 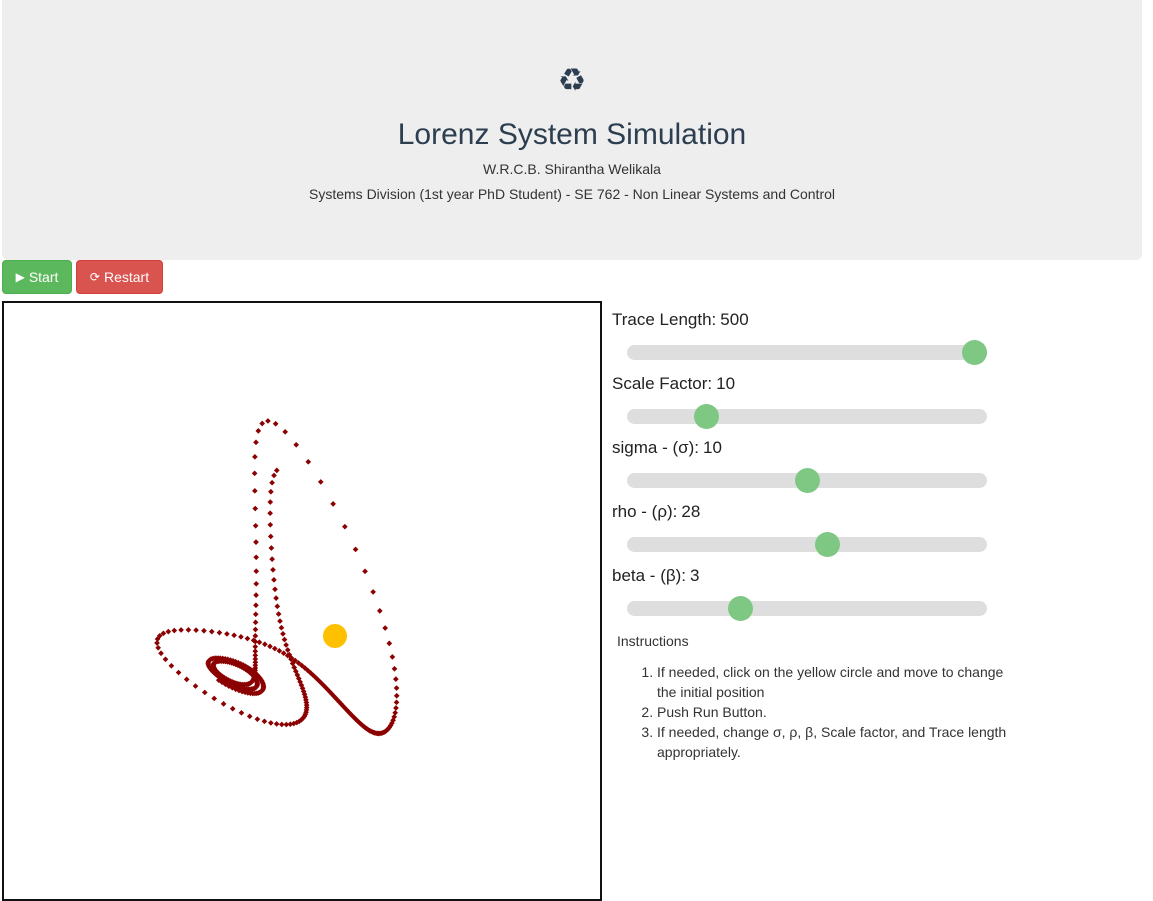 I want to click on scale-factor-label-text: Scale Factor:, so click(x=662, y=383).